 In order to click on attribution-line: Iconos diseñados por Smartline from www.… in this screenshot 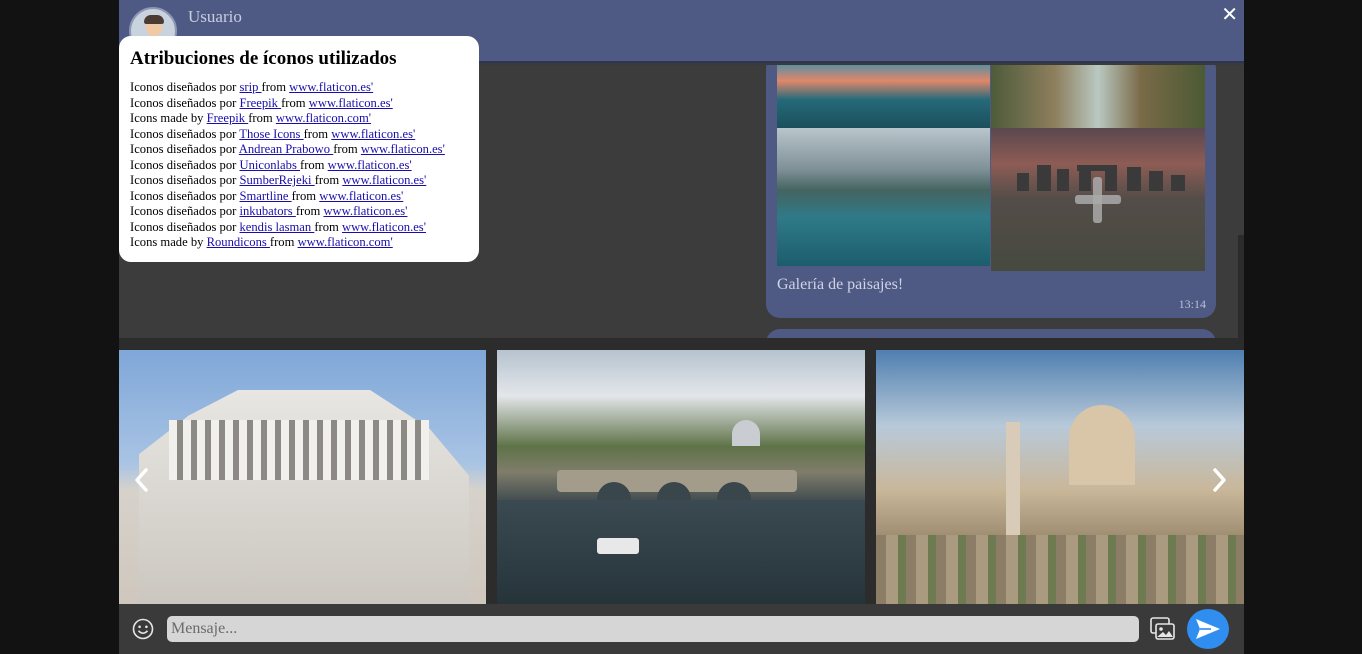, I will do `click(299, 197)`.